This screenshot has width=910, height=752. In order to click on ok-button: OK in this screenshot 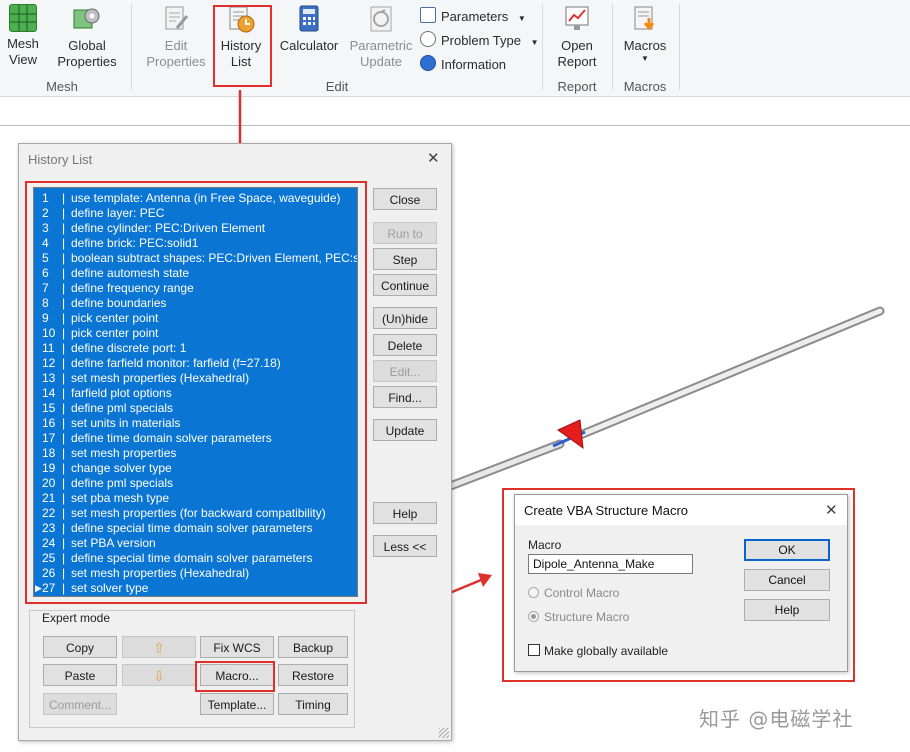, I will do `click(787, 550)`.